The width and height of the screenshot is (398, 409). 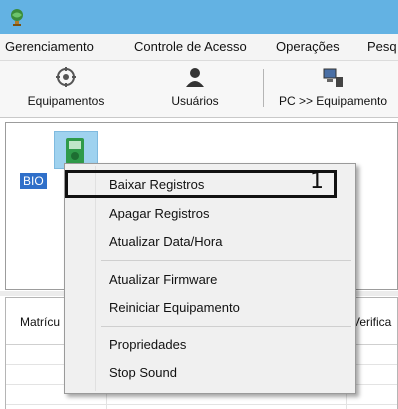 I want to click on toolbar-separator, so click(x=263, y=88).